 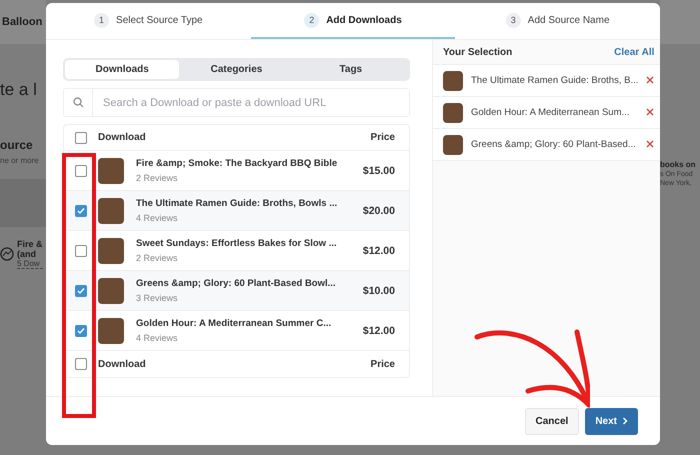 I want to click on price: $15.00, so click(x=378, y=170).